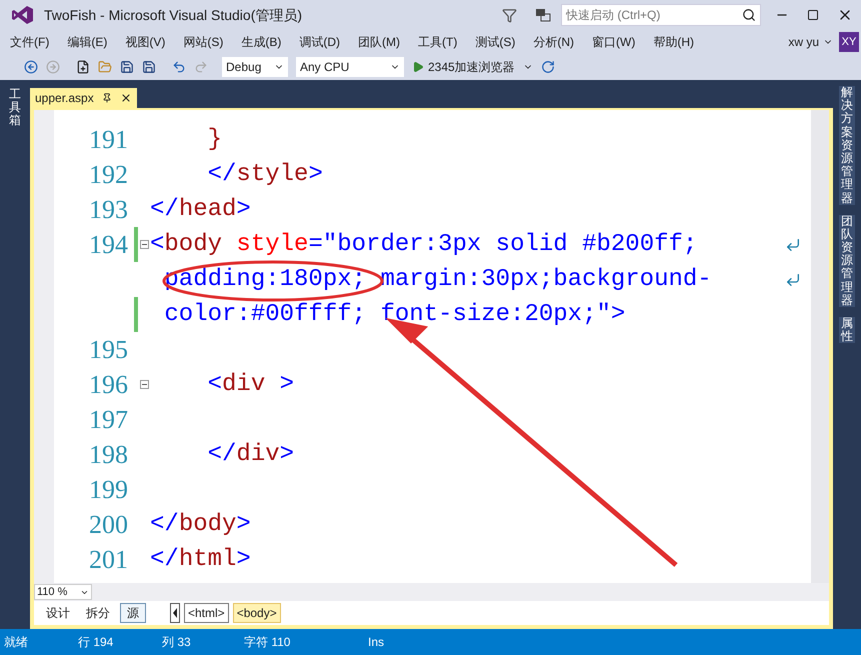  Describe the element at coordinates (145, 42) in the screenshot. I see `menu-item: 视图(V)` at that location.